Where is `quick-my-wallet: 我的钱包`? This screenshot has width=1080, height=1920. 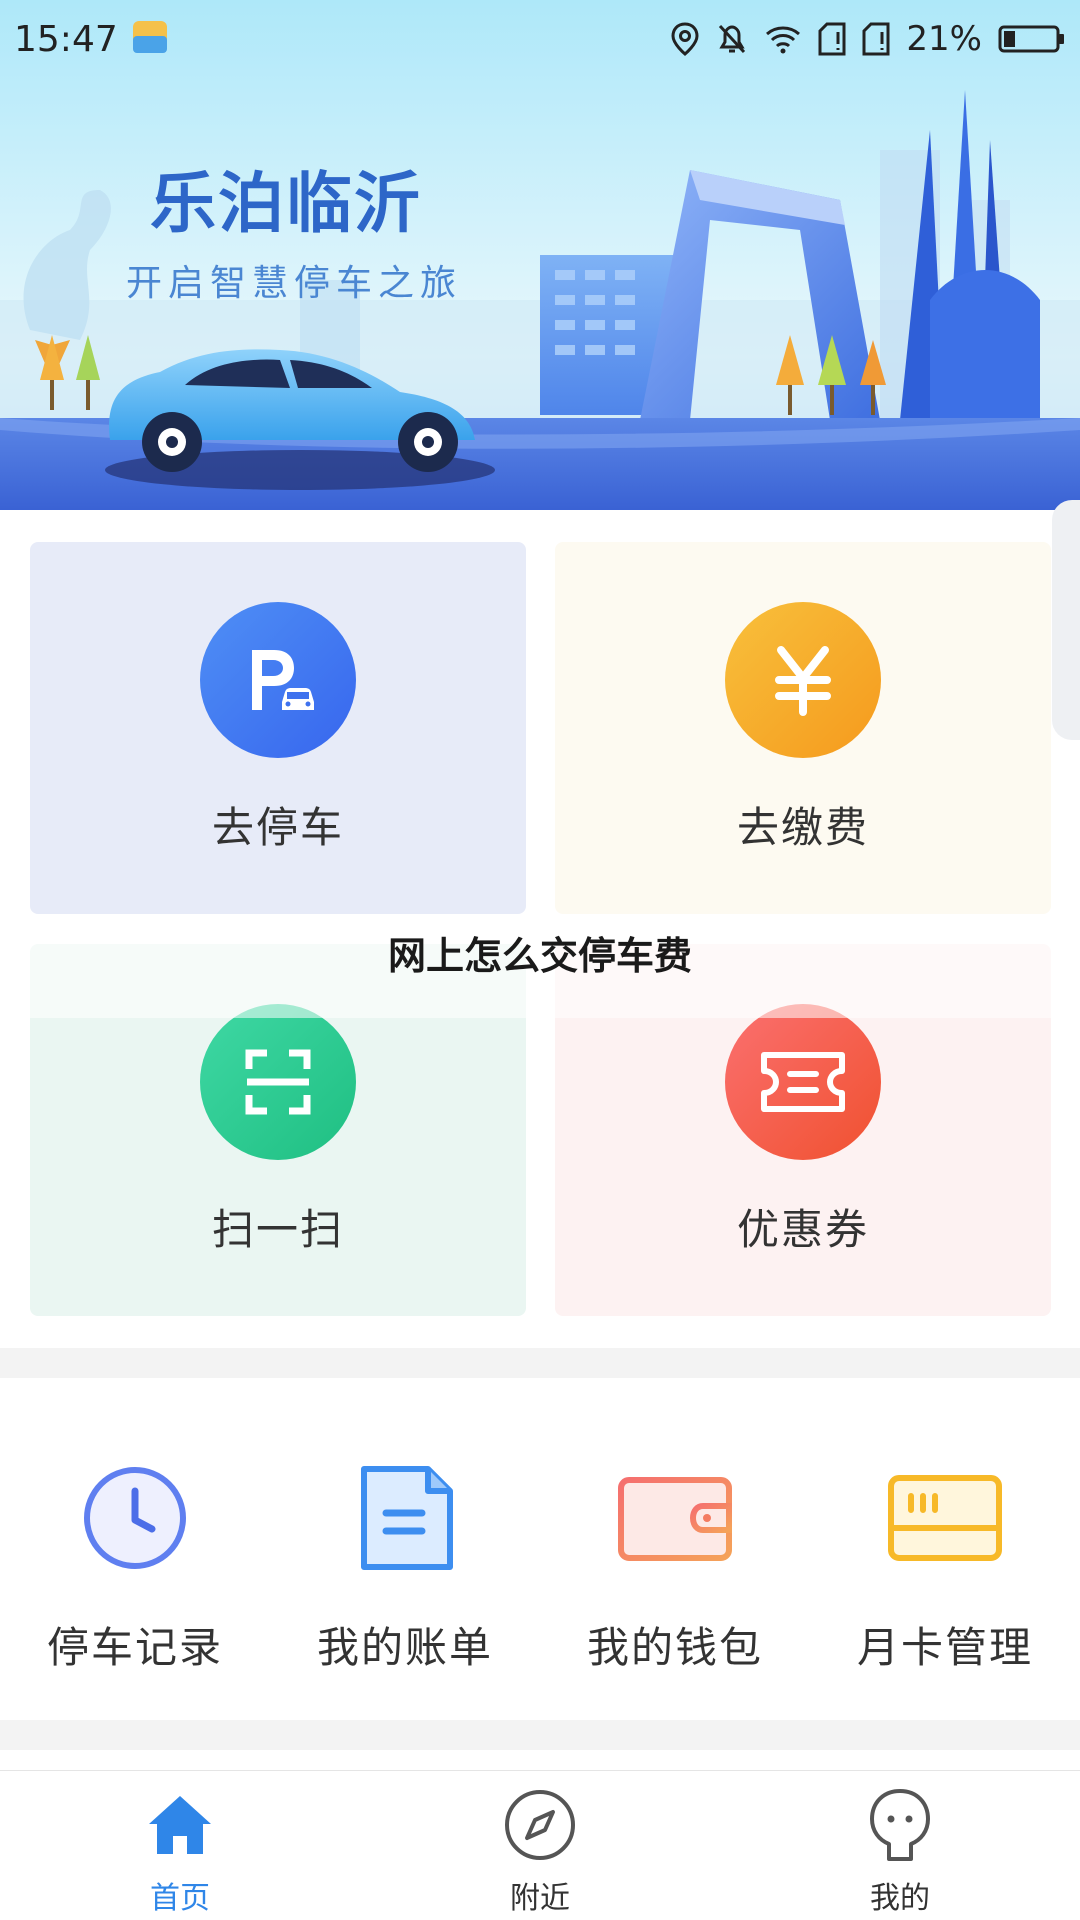 quick-my-wallet: 我的钱包 is located at coordinates (675, 1560).